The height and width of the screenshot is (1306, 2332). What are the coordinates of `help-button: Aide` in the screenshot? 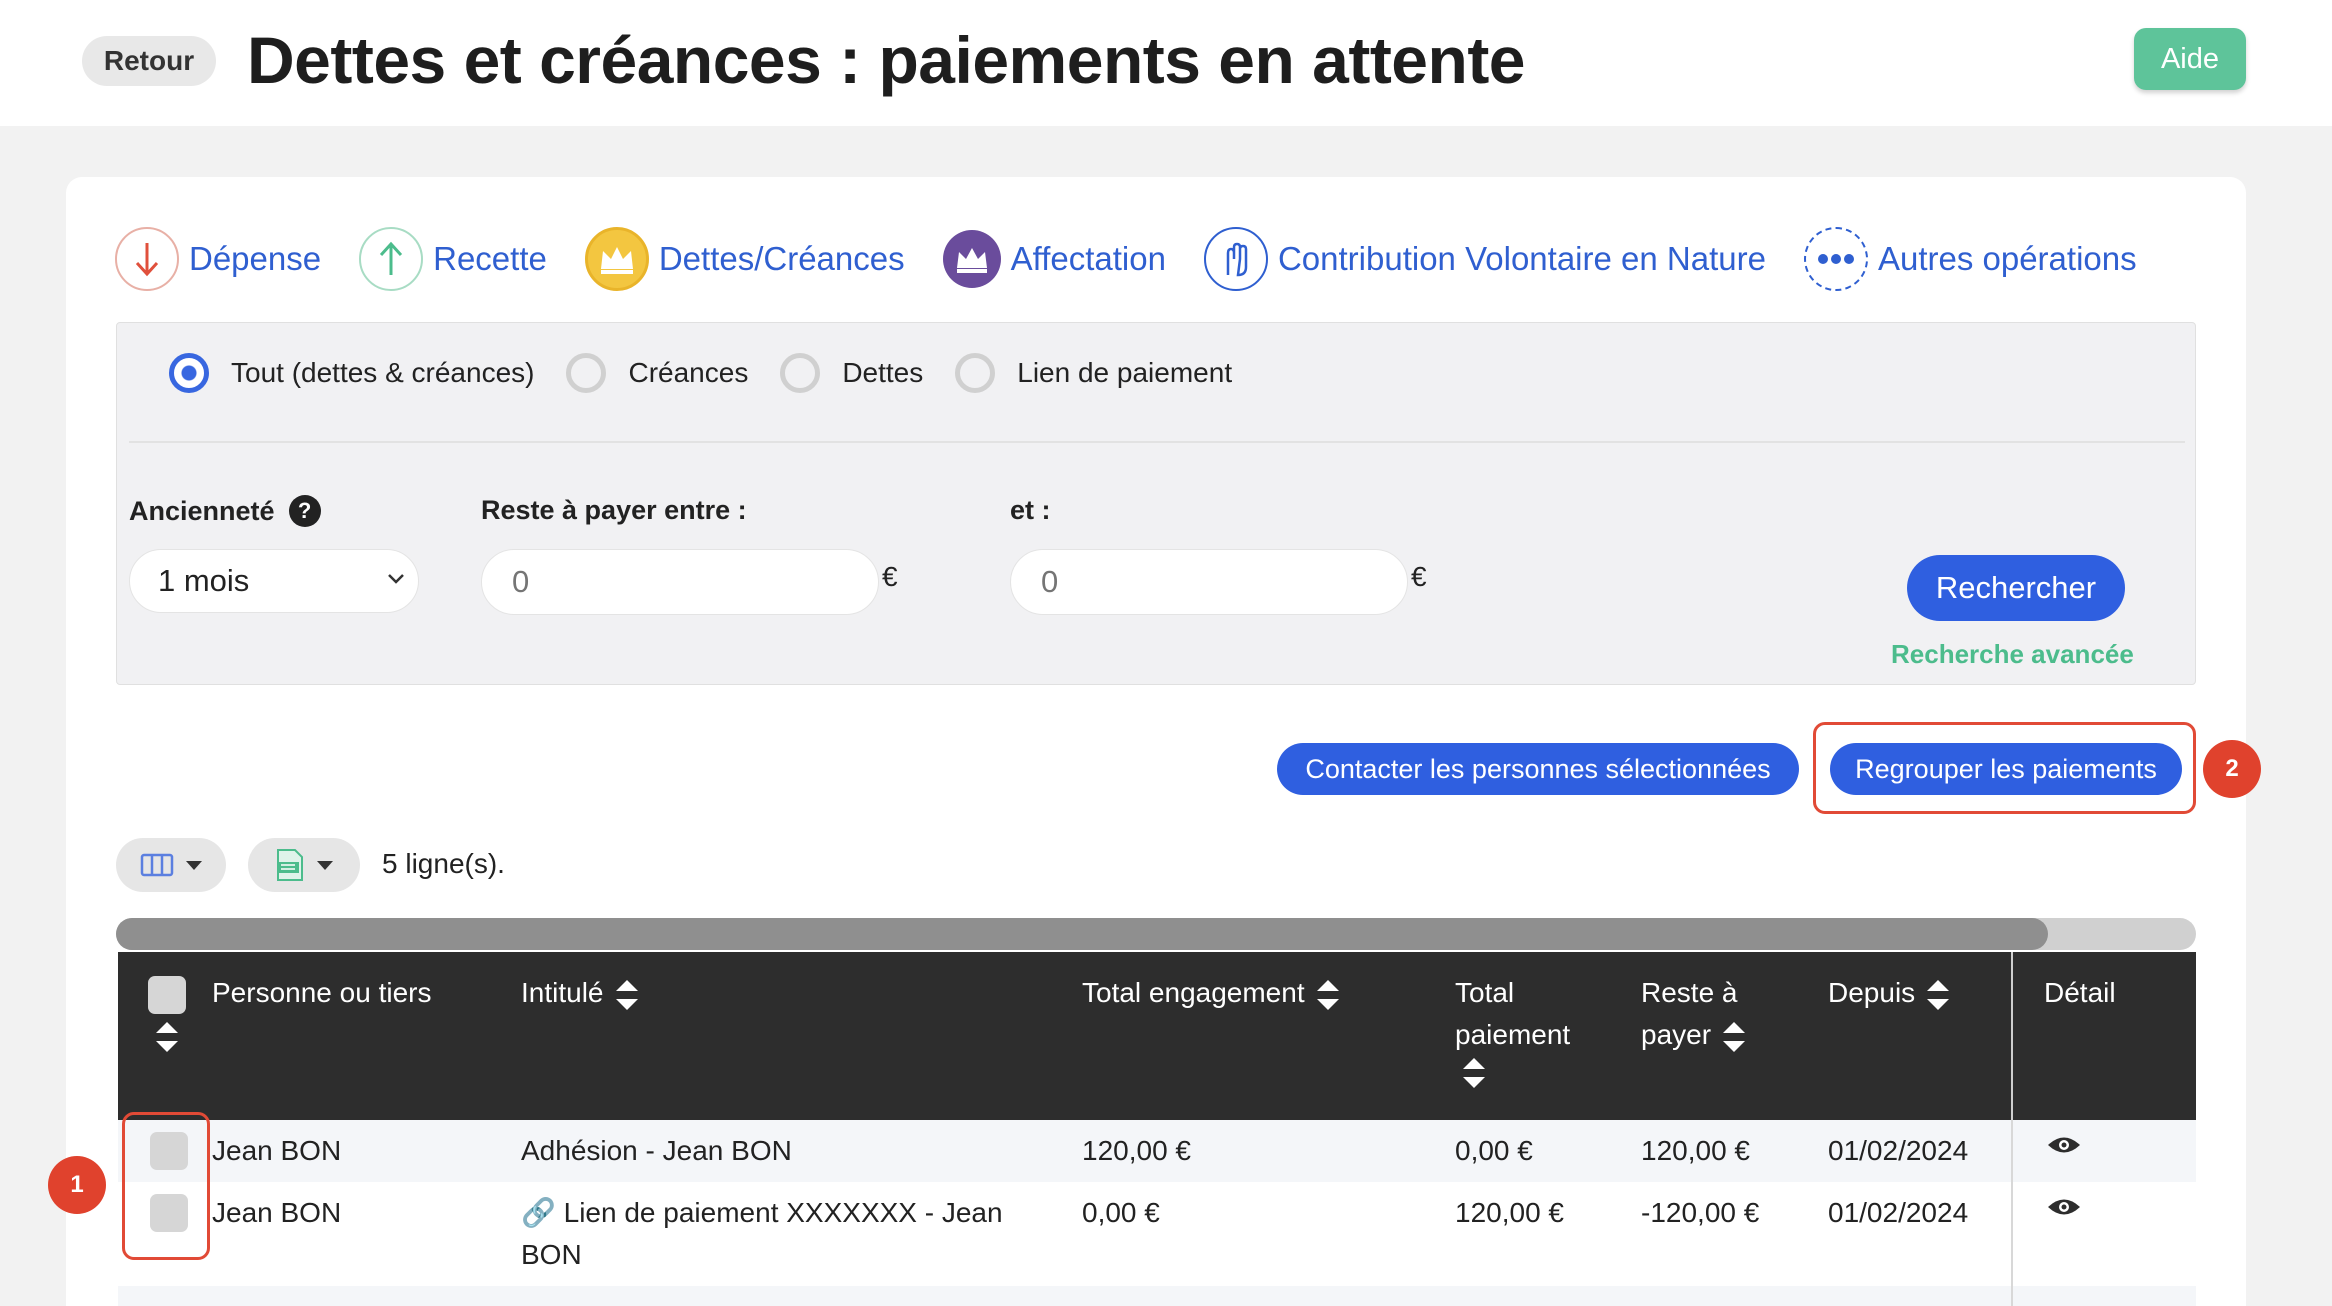 It's located at (2190, 59).